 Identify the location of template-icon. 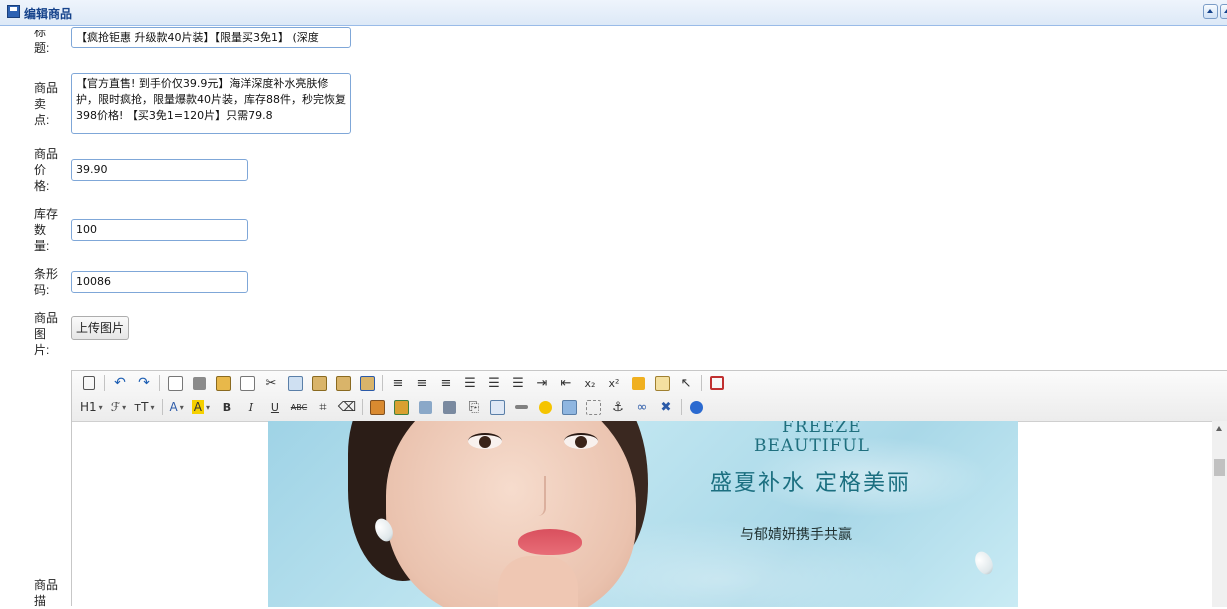
(223, 383).